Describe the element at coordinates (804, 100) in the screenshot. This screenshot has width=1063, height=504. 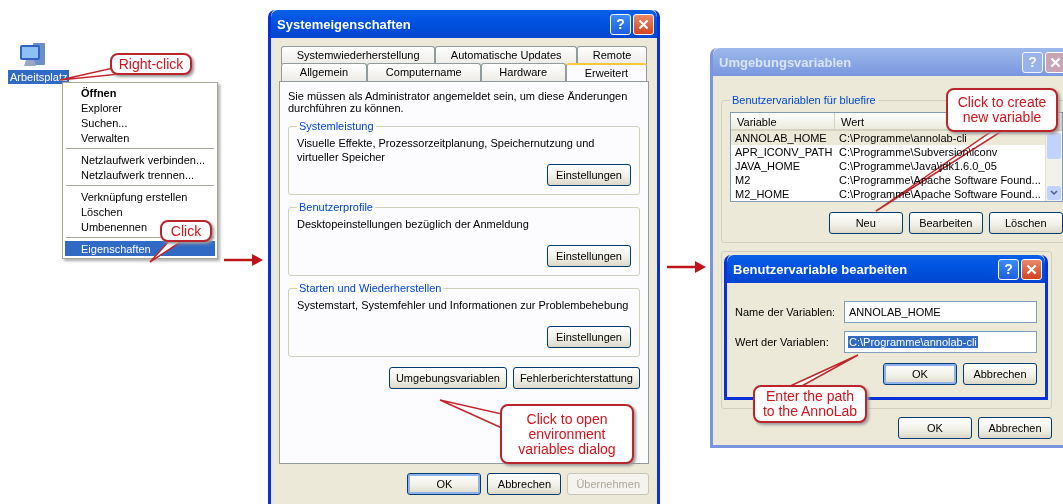
I see `group-title: Benutzervariablen für bluefire` at that location.